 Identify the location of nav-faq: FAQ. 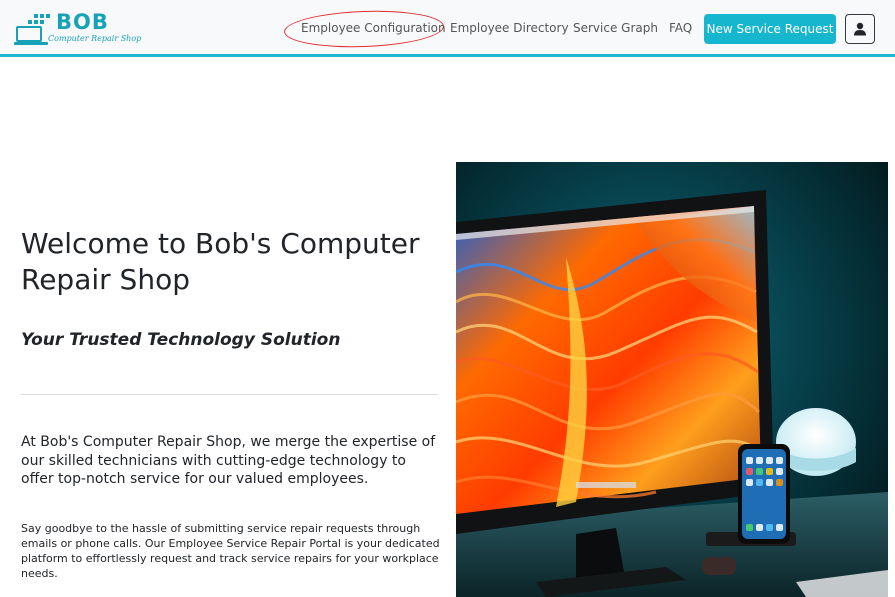
(680, 28).